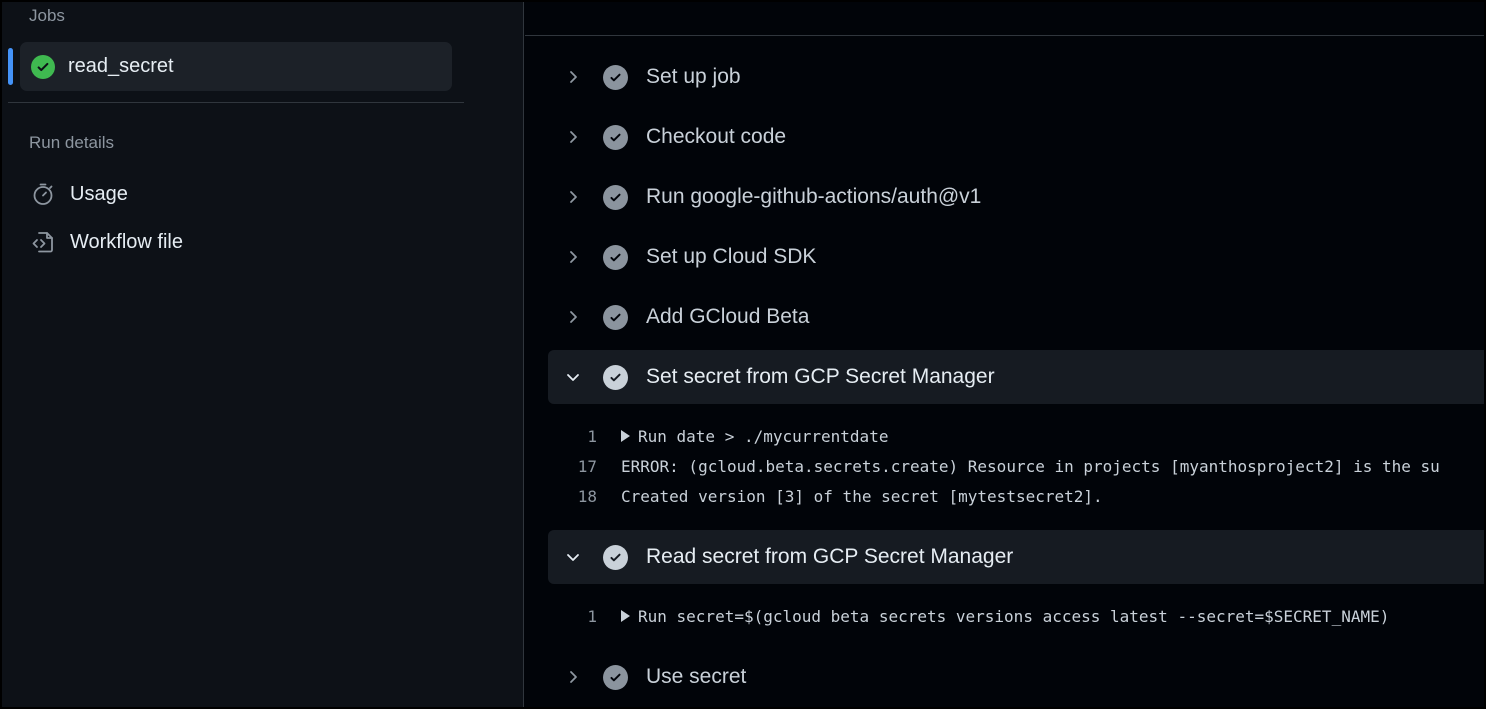 The height and width of the screenshot is (709, 1486). What do you see at coordinates (830, 556) in the screenshot?
I see `step-name: Read secret from GCP Secret Manager` at bounding box center [830, 556].